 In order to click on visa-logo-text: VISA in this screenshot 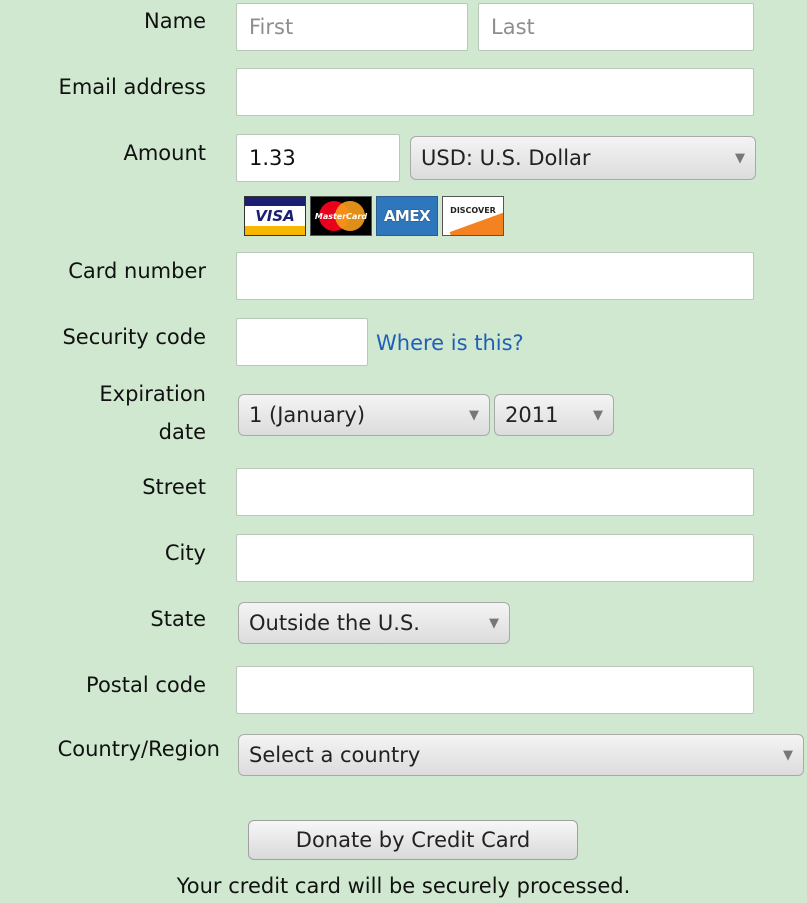, I will do `click(275, 216)`.